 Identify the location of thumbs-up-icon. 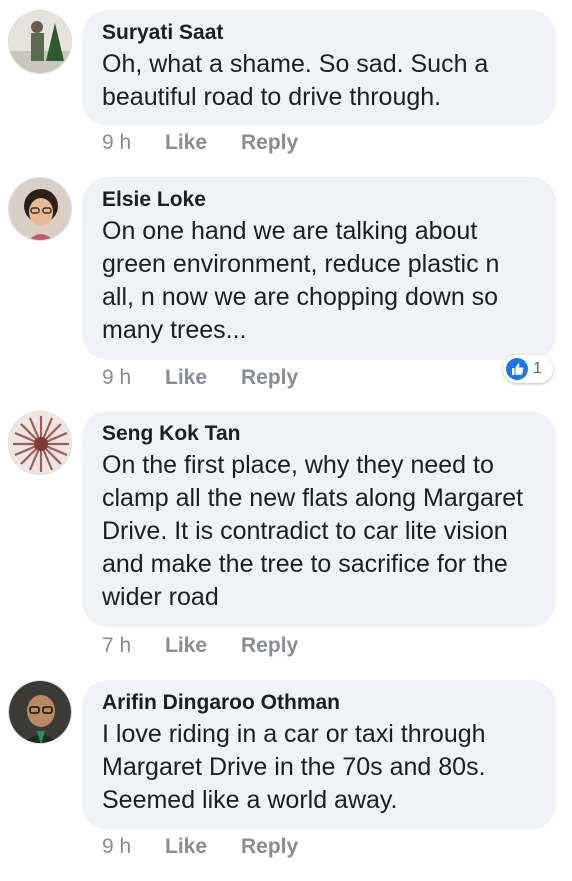
(517, 369).